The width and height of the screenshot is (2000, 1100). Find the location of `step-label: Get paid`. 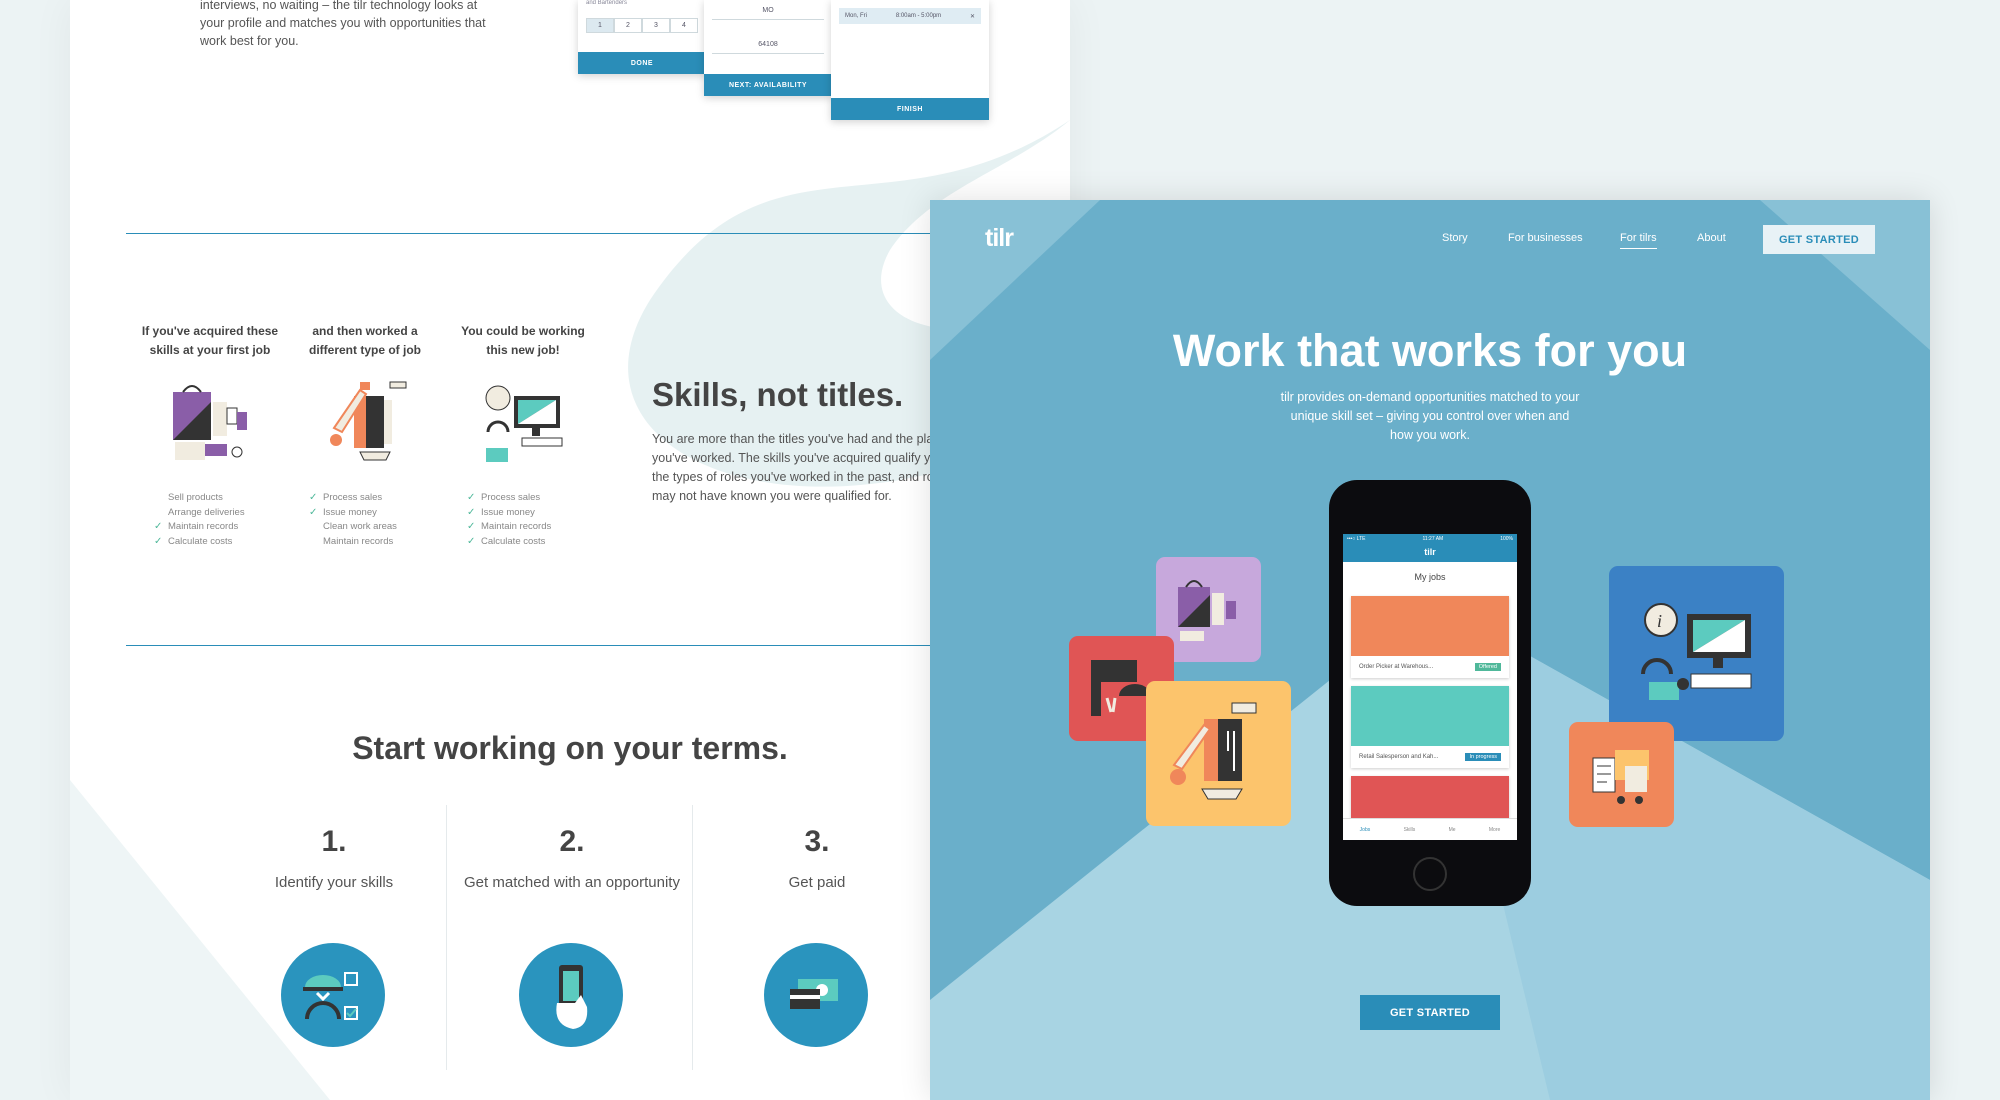

step-label: Get paid is located at coordinates (817, 882).